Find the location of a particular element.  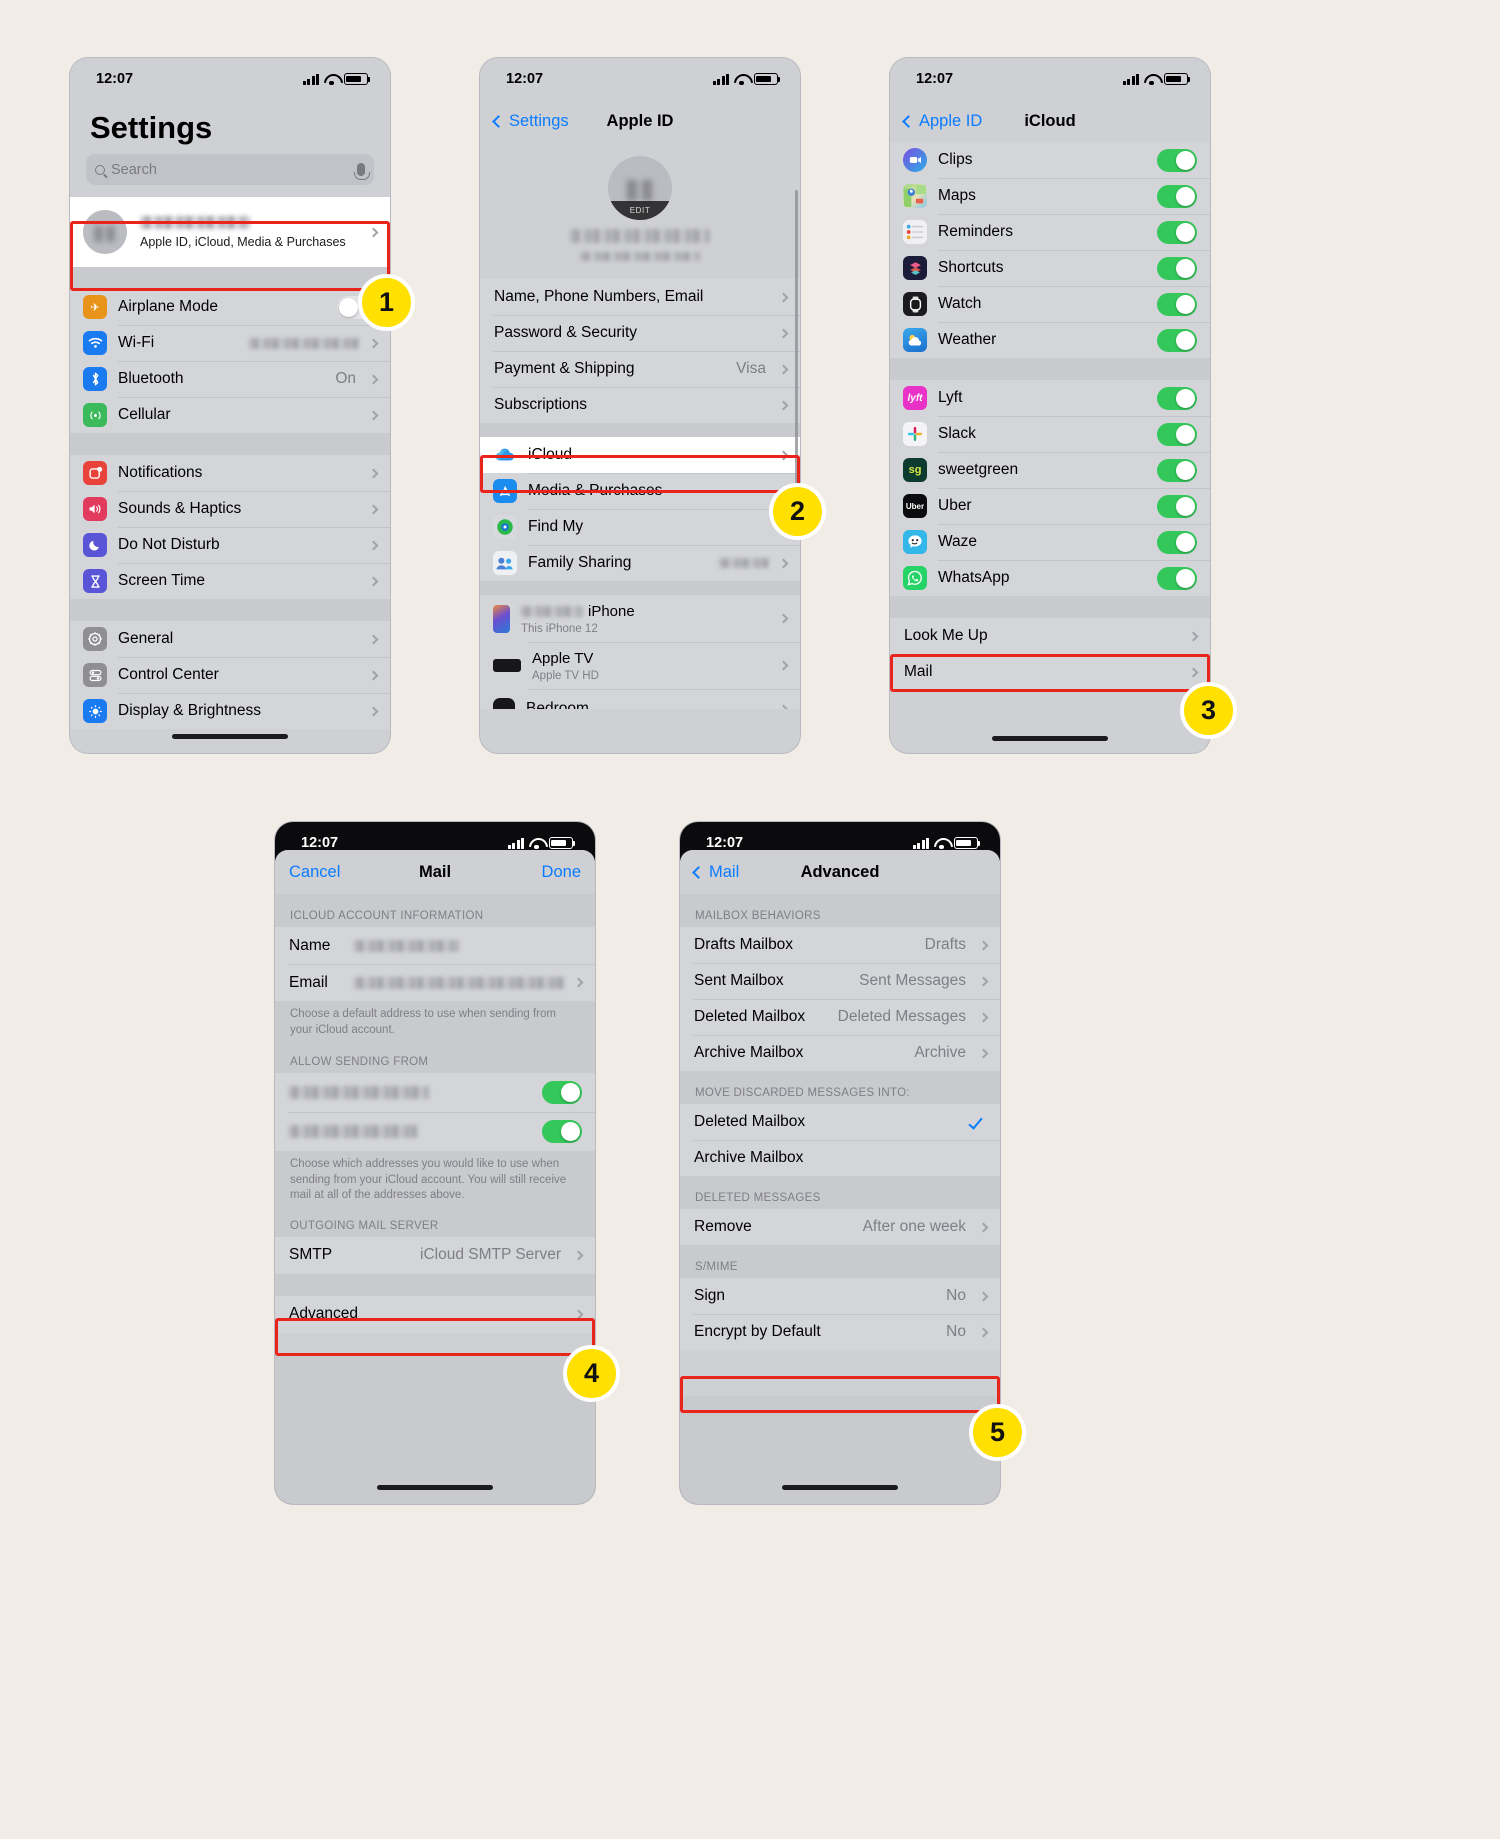

row-deleted-mailbox: Deleted Mailbox Deleted Messages is located at coordinates (840, 1017).